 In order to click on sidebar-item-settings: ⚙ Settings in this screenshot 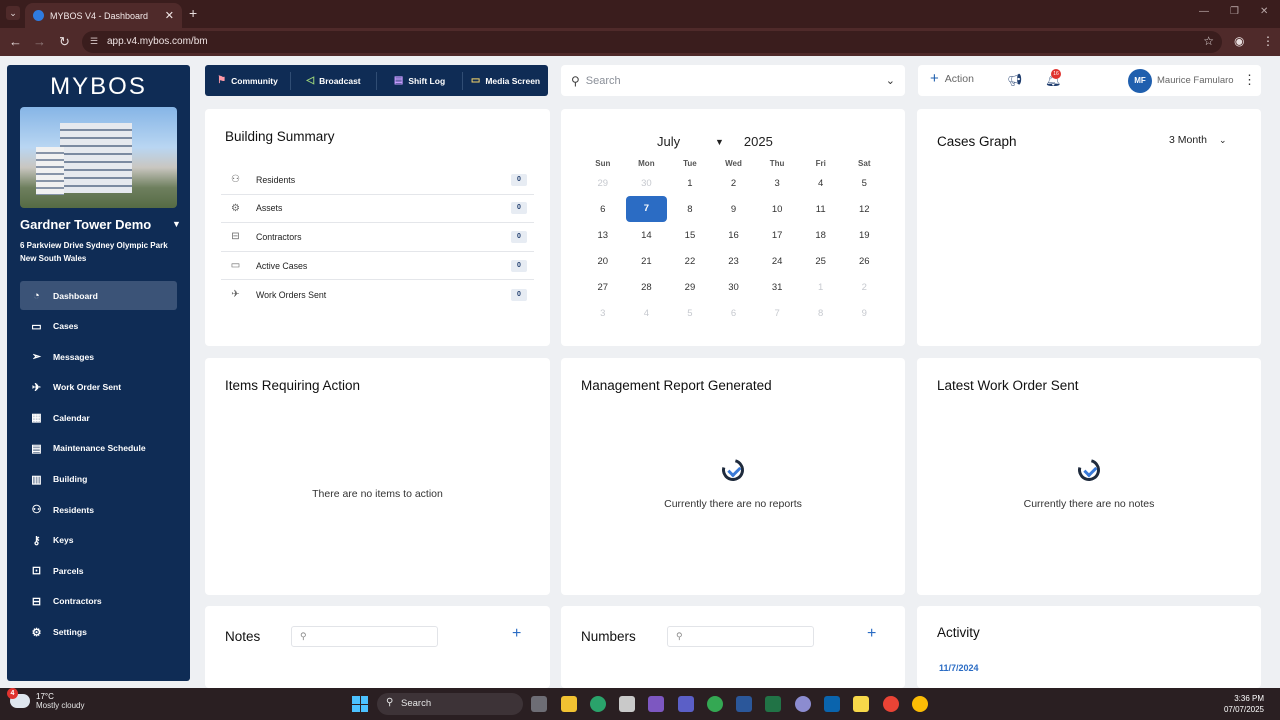, I will do `click(98, 632)`.